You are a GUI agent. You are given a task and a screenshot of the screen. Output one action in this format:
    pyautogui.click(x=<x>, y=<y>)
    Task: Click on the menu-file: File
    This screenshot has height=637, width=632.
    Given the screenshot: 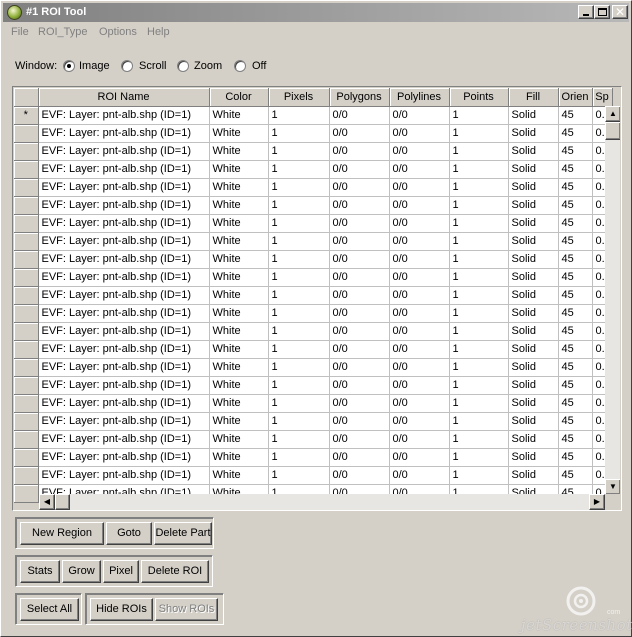 What is the action you would take?
    pyautogui.click(x=20, y=32)
    